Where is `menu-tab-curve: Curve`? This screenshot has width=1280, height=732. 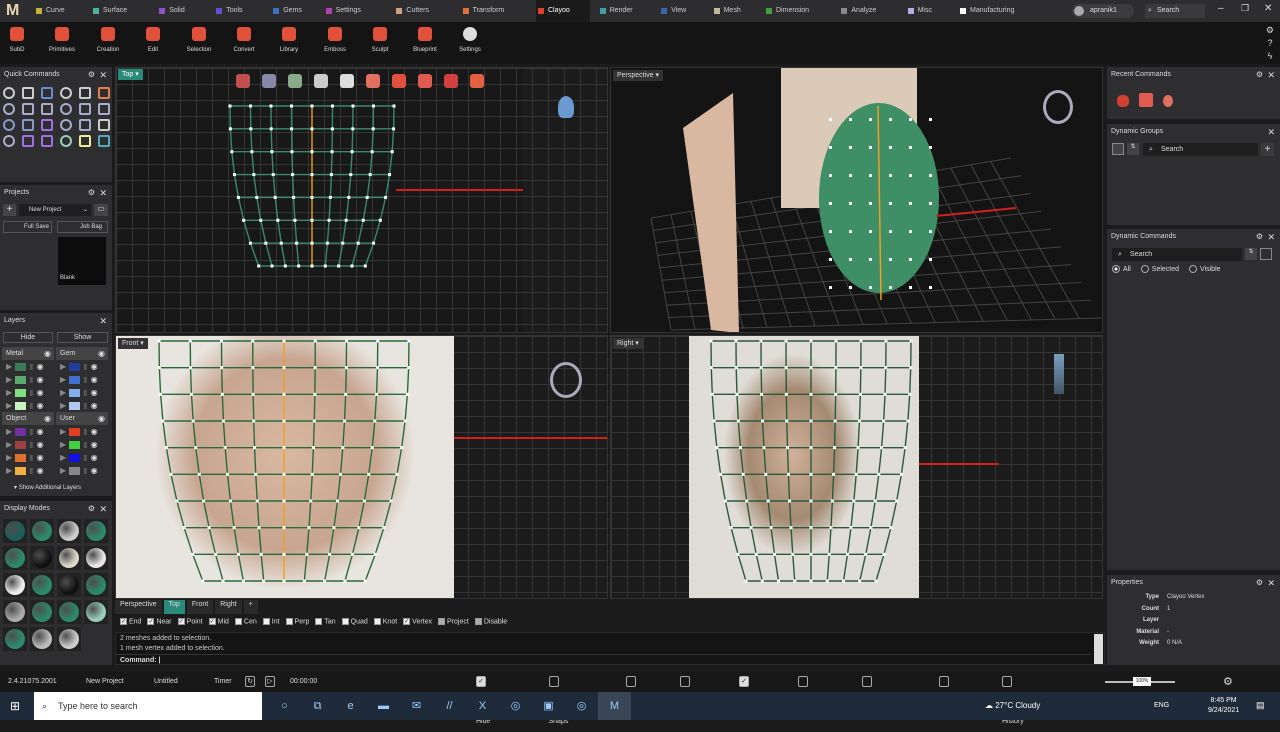
menu-tab-curve: Curve is located at coordinates (58, 11).